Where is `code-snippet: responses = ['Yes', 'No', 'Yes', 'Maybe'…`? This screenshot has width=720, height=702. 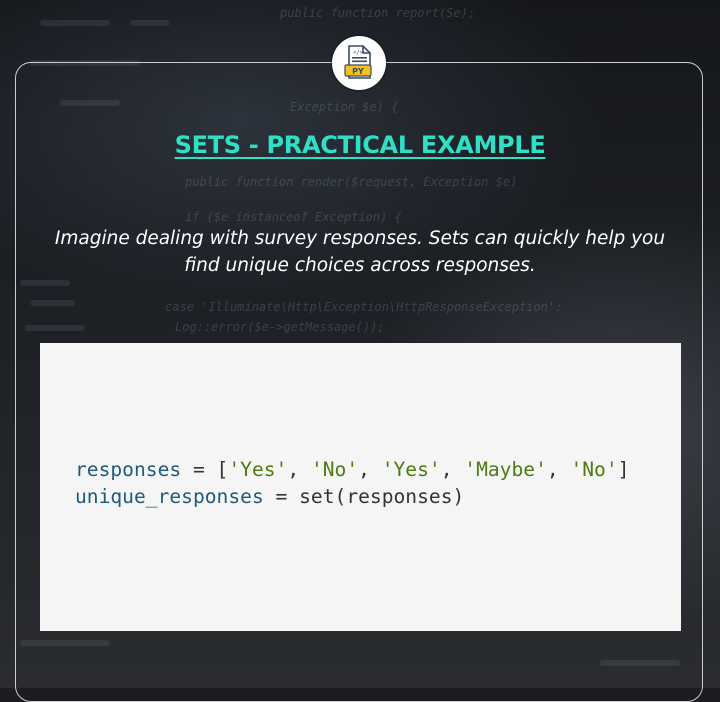 code-snippet: responses = ['Yes', 'No', 'Yes', 'Maybe'… is located at coordinates (352, 483).